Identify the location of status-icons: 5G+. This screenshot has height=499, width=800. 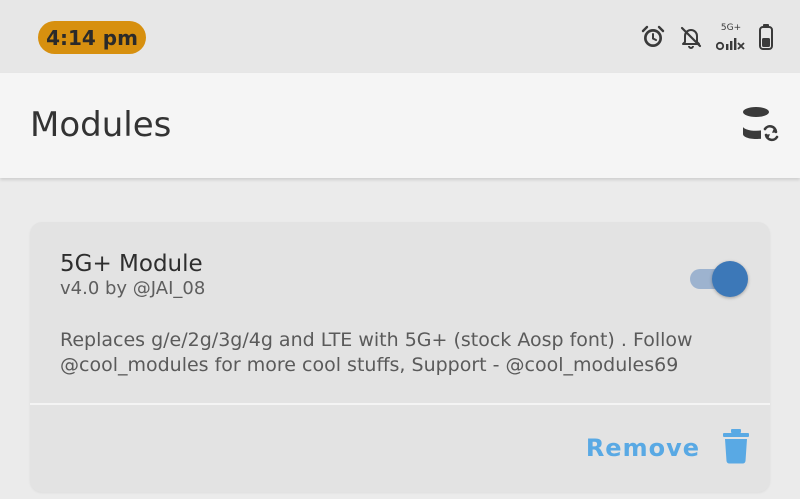
(707, 37).